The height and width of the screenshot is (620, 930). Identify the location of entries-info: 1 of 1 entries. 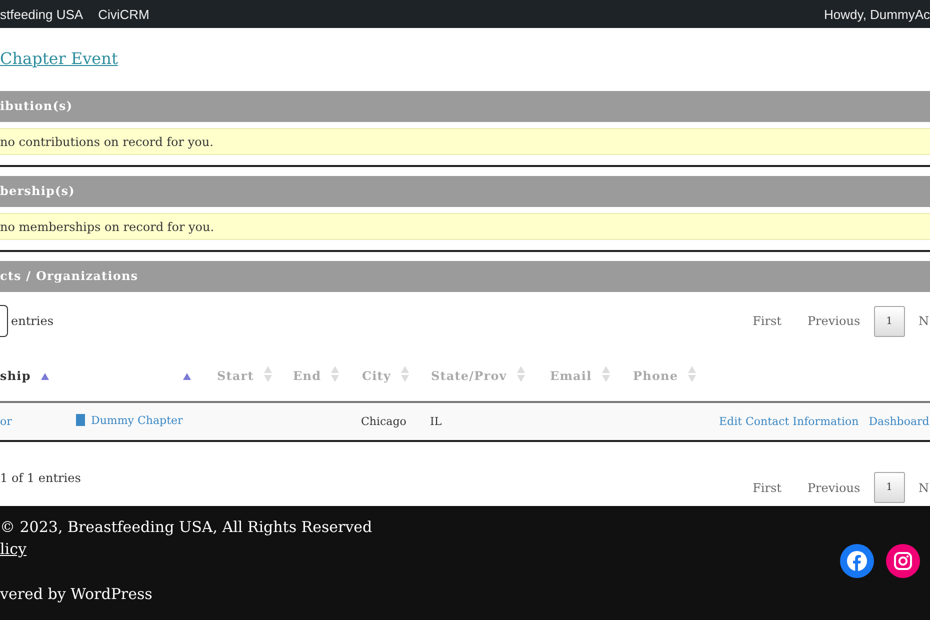
(40, 478).